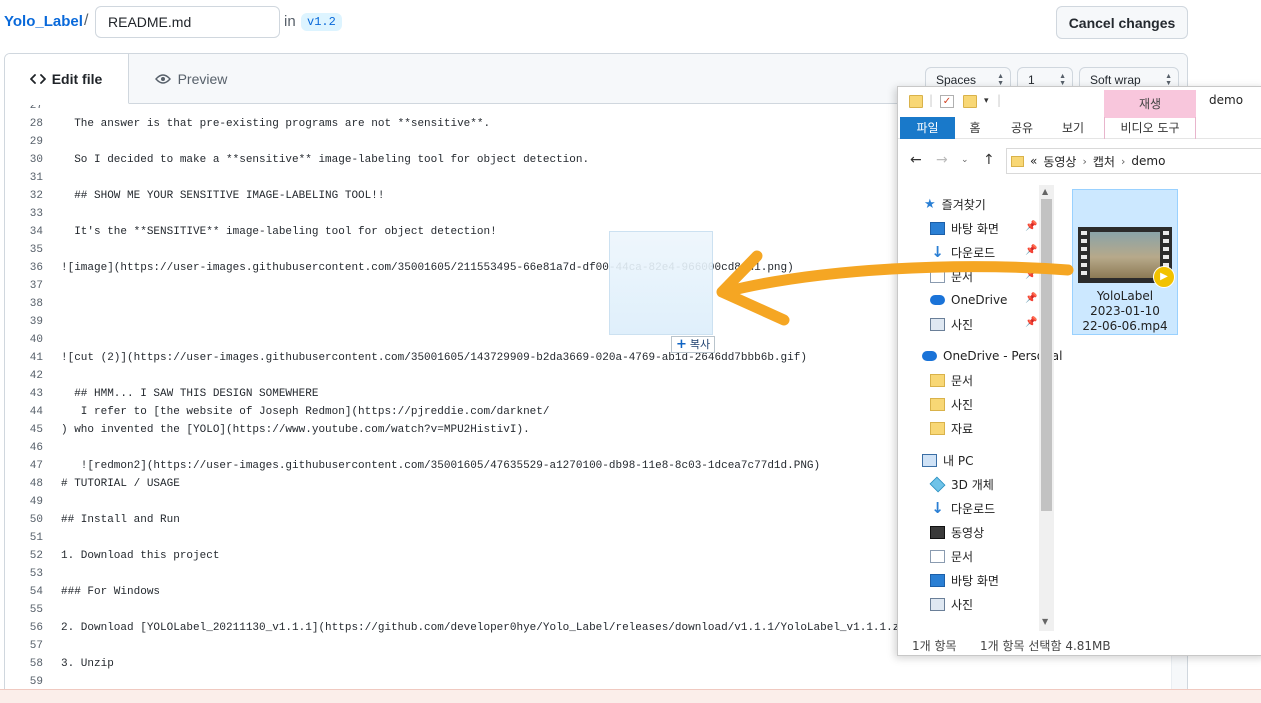  Describe the element at coordinates (1125, 255) in the screenshot. I see `video-frame-image` at that location.